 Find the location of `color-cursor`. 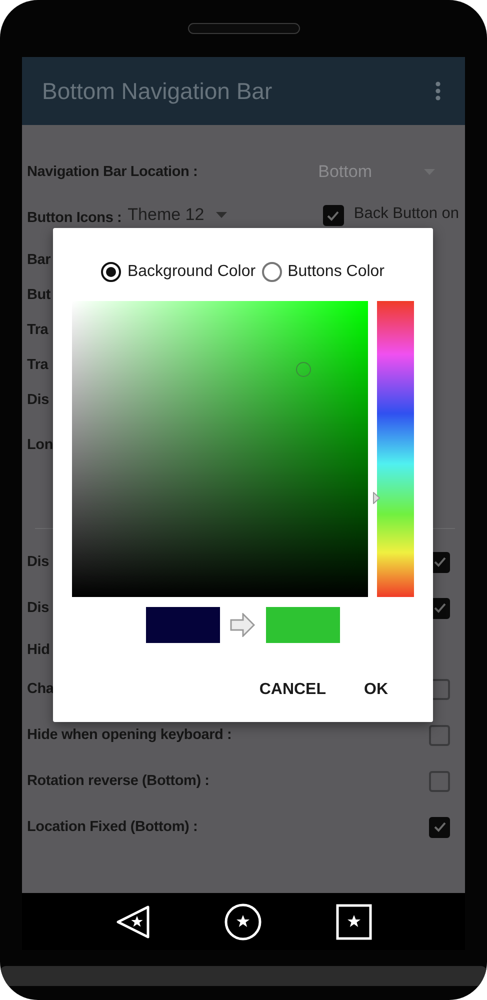

color-cursor is located at coordinates (303, 370).